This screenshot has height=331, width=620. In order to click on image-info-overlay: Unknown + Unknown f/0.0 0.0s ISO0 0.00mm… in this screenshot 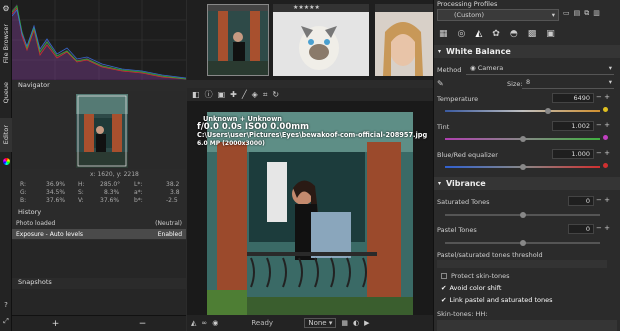, I will do `click(315, 132)`.